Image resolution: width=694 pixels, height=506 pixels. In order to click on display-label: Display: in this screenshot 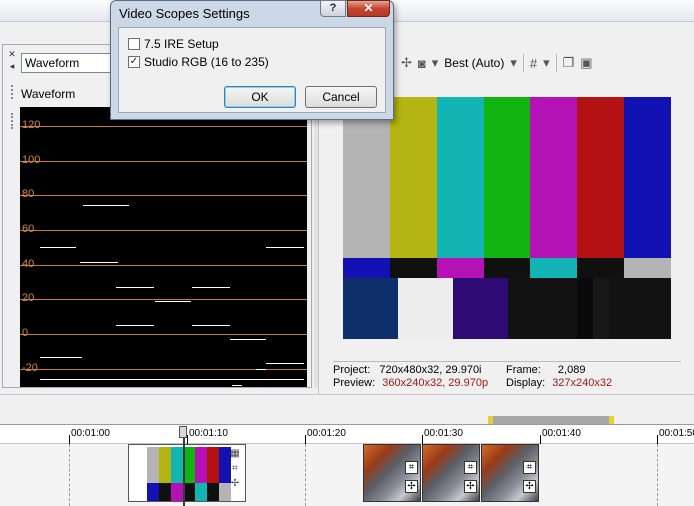, I will do `click(526, 383)`.